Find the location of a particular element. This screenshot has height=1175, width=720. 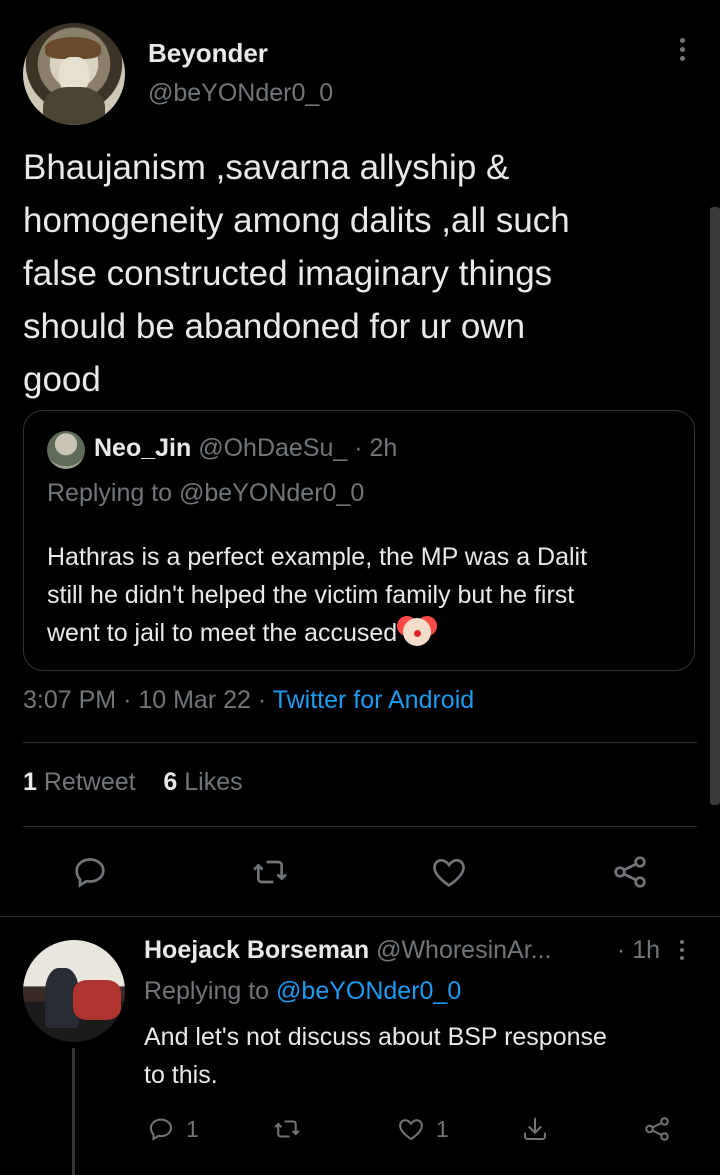

avatar-coat is located at coordinates (74, 106).